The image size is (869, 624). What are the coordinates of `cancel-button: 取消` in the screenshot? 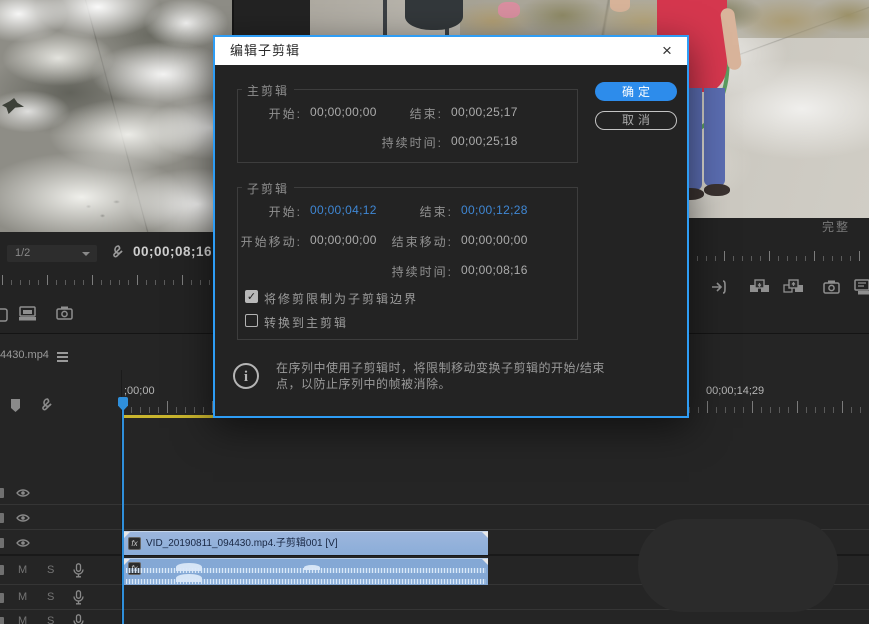 It's located at (636, 120).